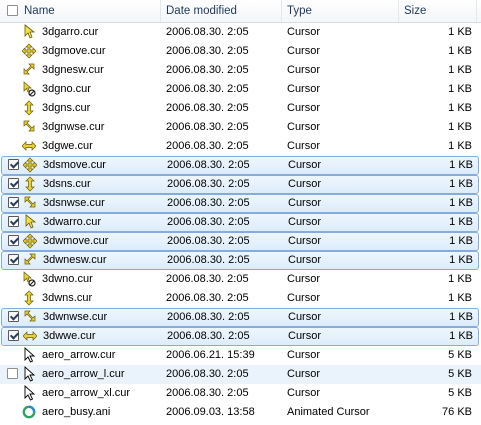 This screenshot has height=425, width=481. I want to click on resize-nwse-cursor-icon, so click(29, 127).